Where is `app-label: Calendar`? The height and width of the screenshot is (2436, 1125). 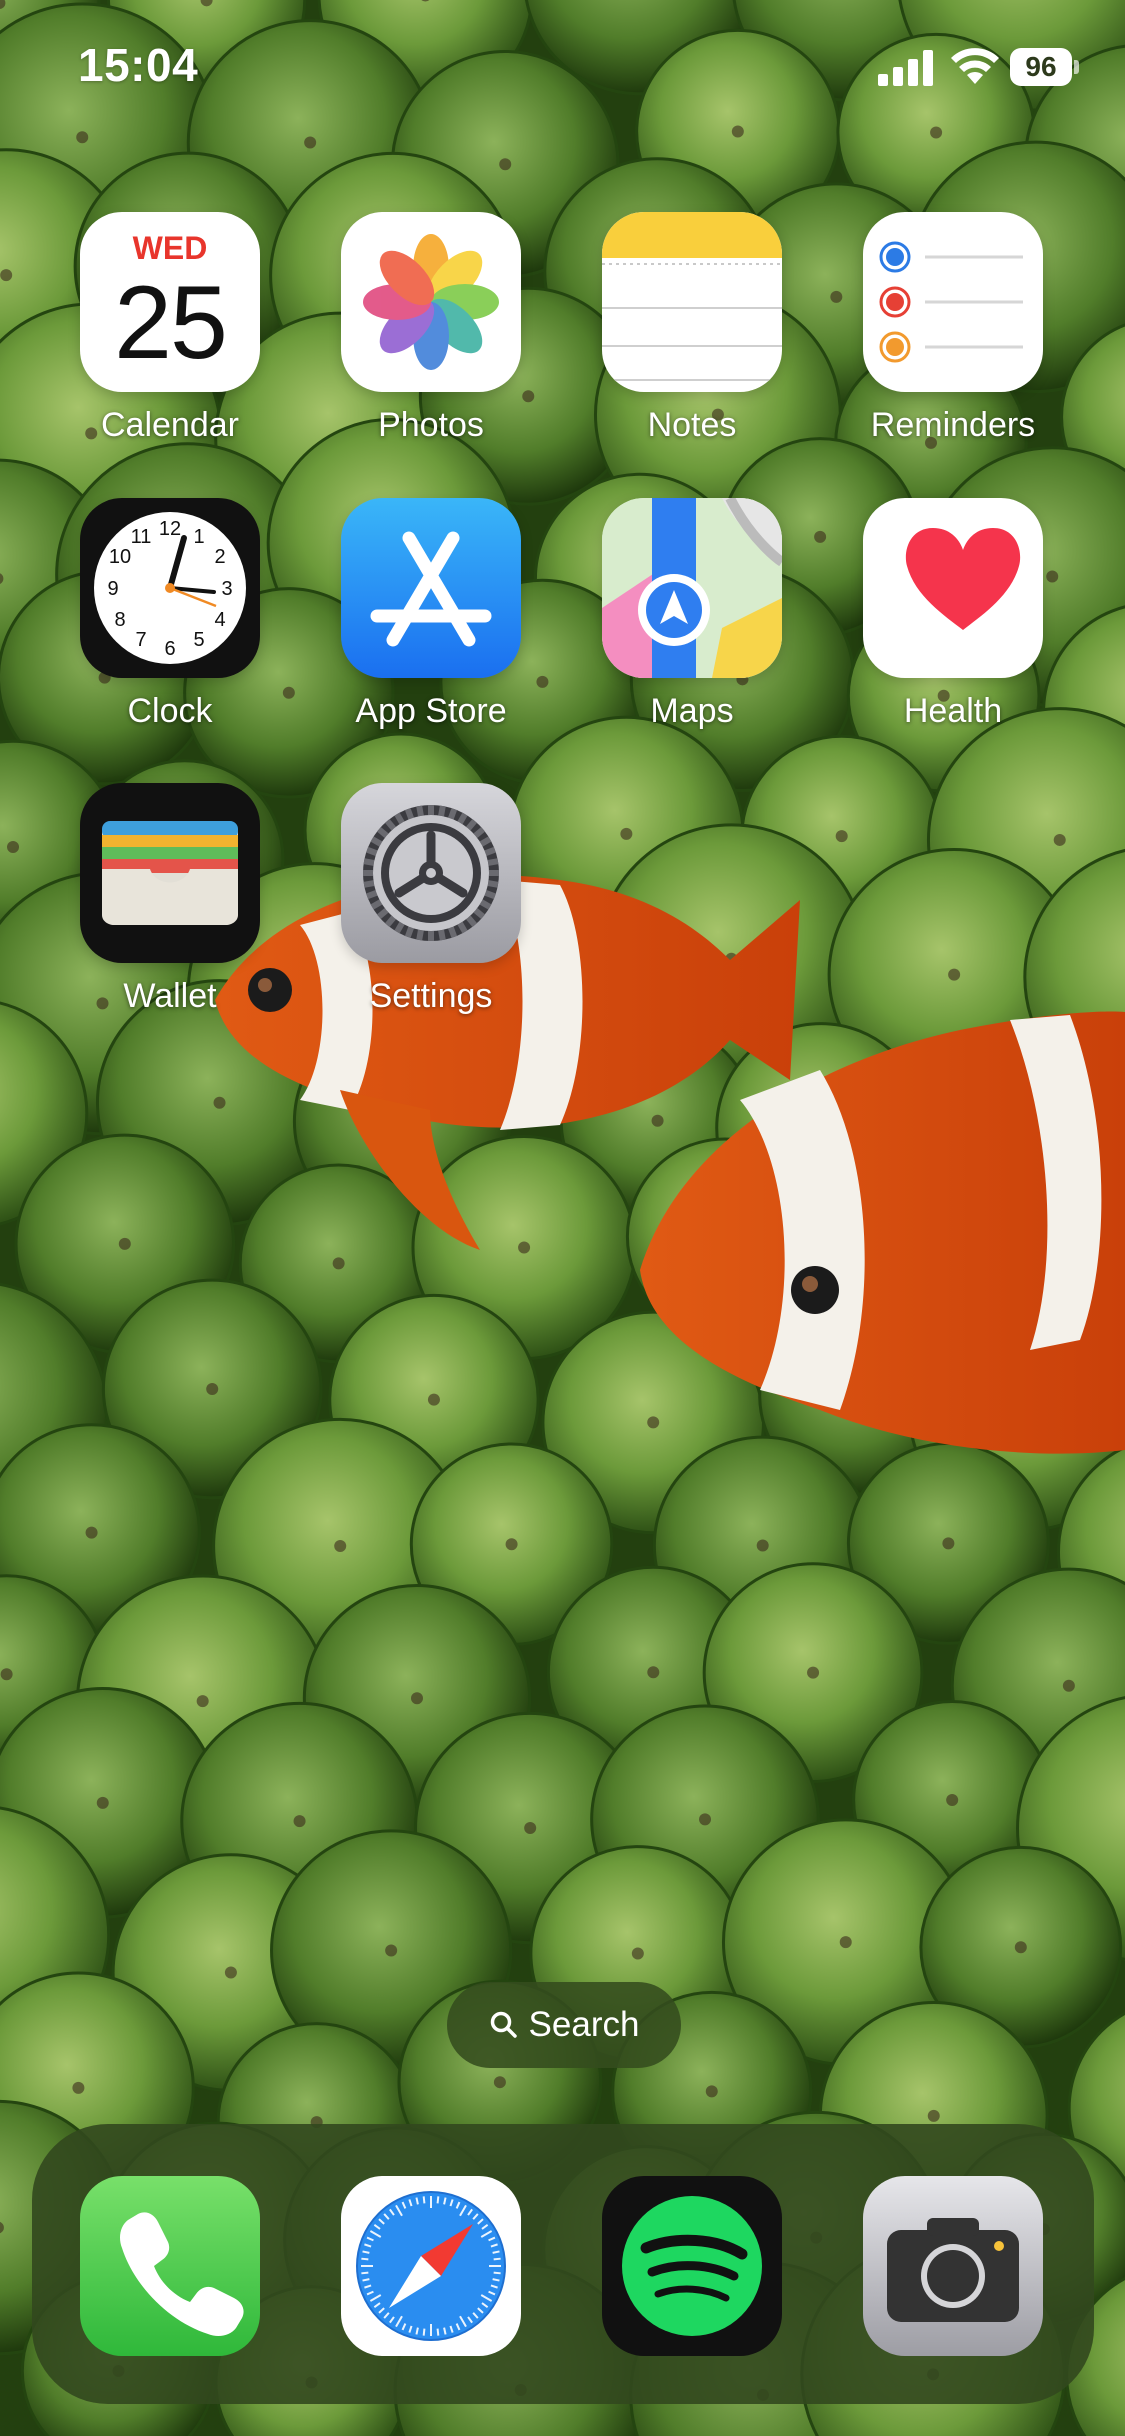 app-label: Calendar is located at coordinates (170, 425).